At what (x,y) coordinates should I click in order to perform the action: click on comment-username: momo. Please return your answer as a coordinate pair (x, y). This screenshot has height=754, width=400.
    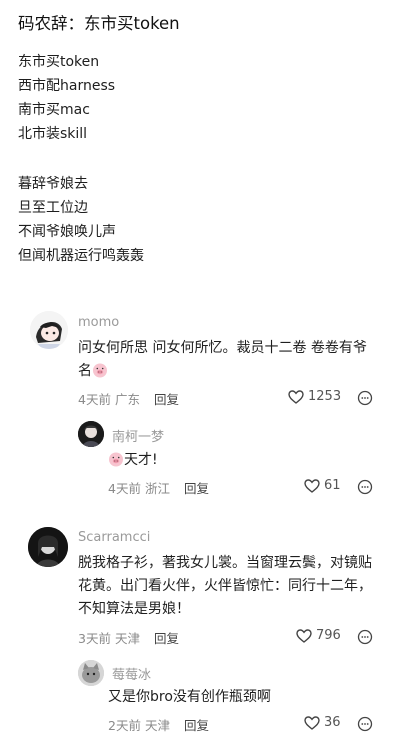
    Looking at the image, I should click on (98, 322).